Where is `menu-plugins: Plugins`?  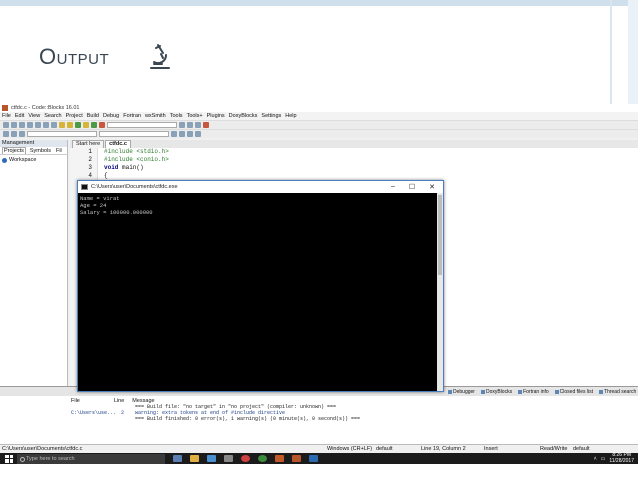 menu-plugins: Plugins is located at coordinates (216, 116).